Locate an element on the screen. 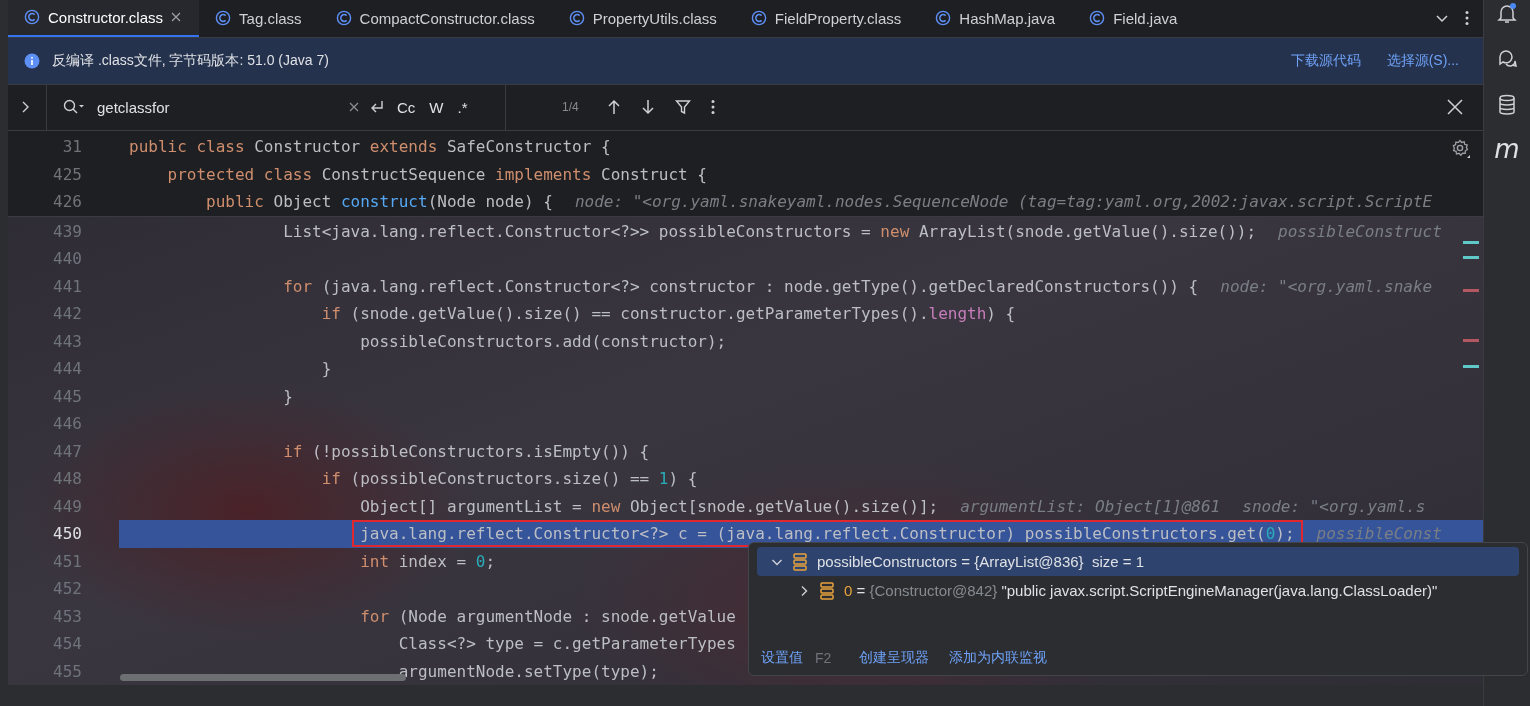 The height and width of the screenshot is (706, 1530). code-text: for (java.lang.reflect.Constructor<?> constructor : node.getType().getDeclaredConstructors()) { is located at coordinates (741, 286).